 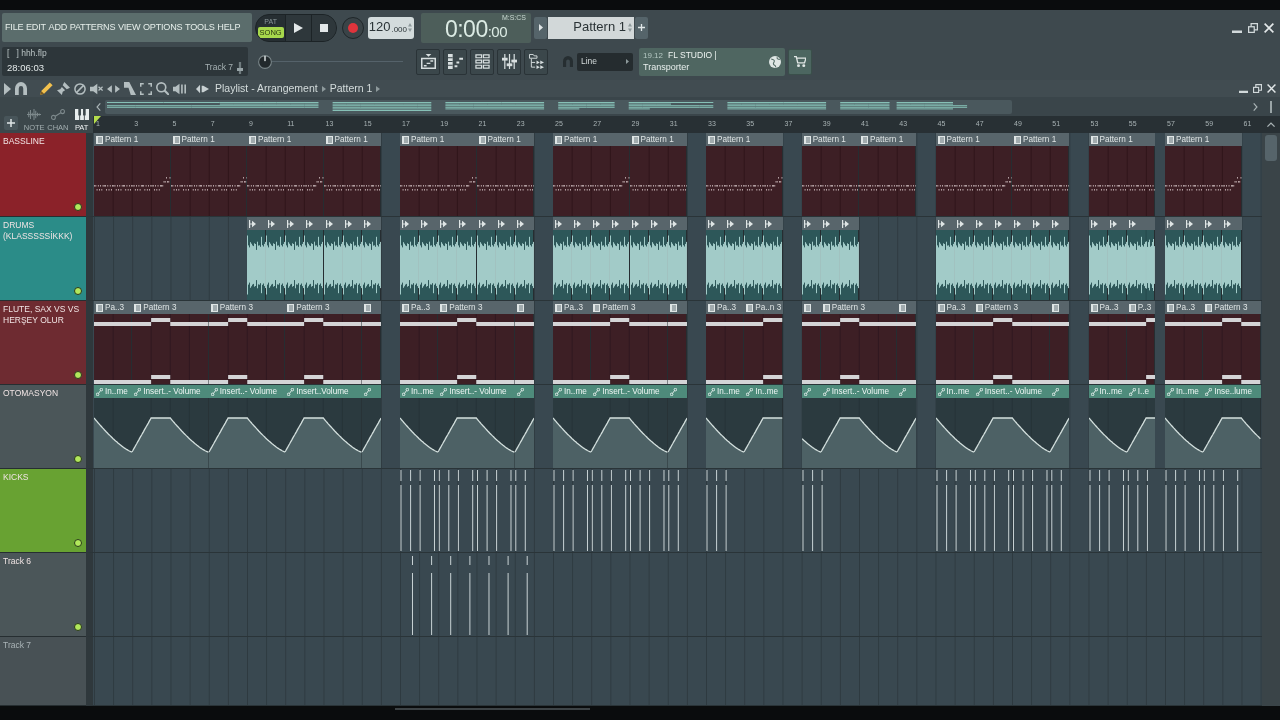 What do you see at coordinates (162, 88) in the screenshot?
I see `zoom-icon` at bounding box center [162, 88].